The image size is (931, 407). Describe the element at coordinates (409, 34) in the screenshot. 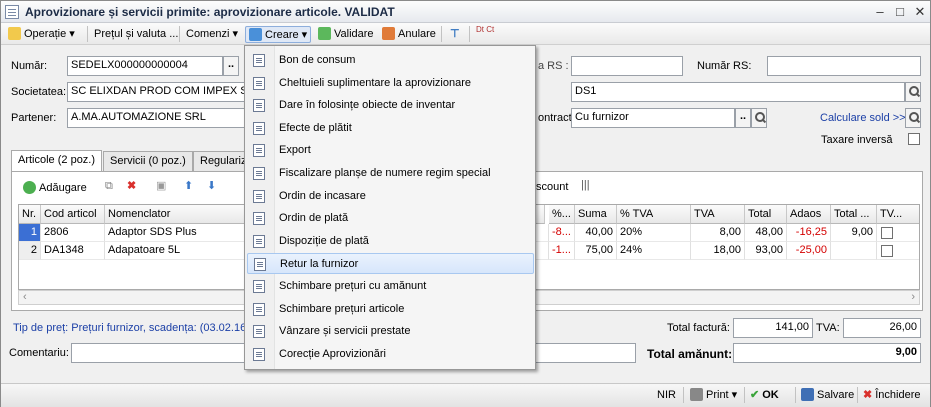

I see `anulare-button: Anulare` at that location.